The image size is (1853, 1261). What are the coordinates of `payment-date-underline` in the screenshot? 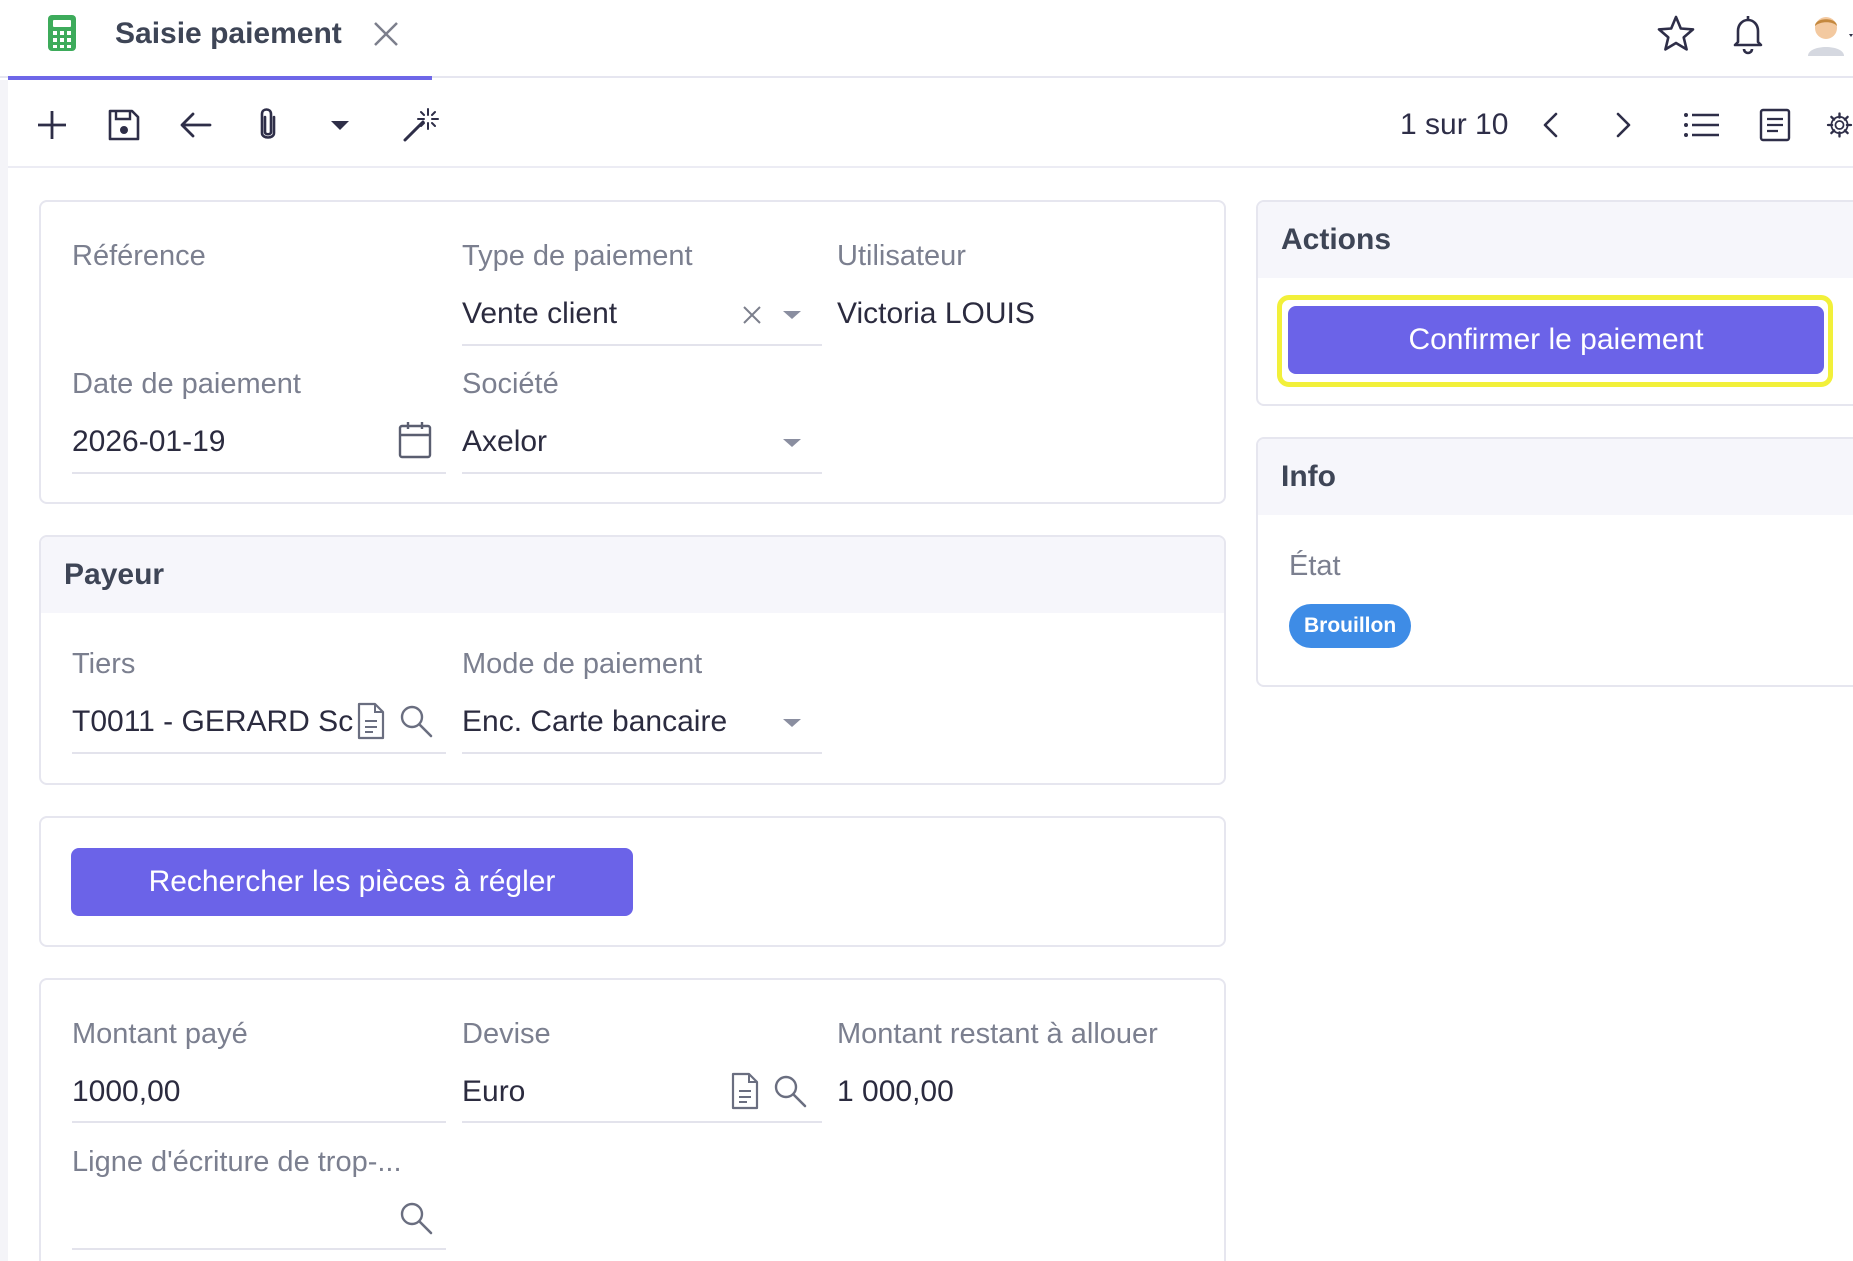 It's located at (259, 473).